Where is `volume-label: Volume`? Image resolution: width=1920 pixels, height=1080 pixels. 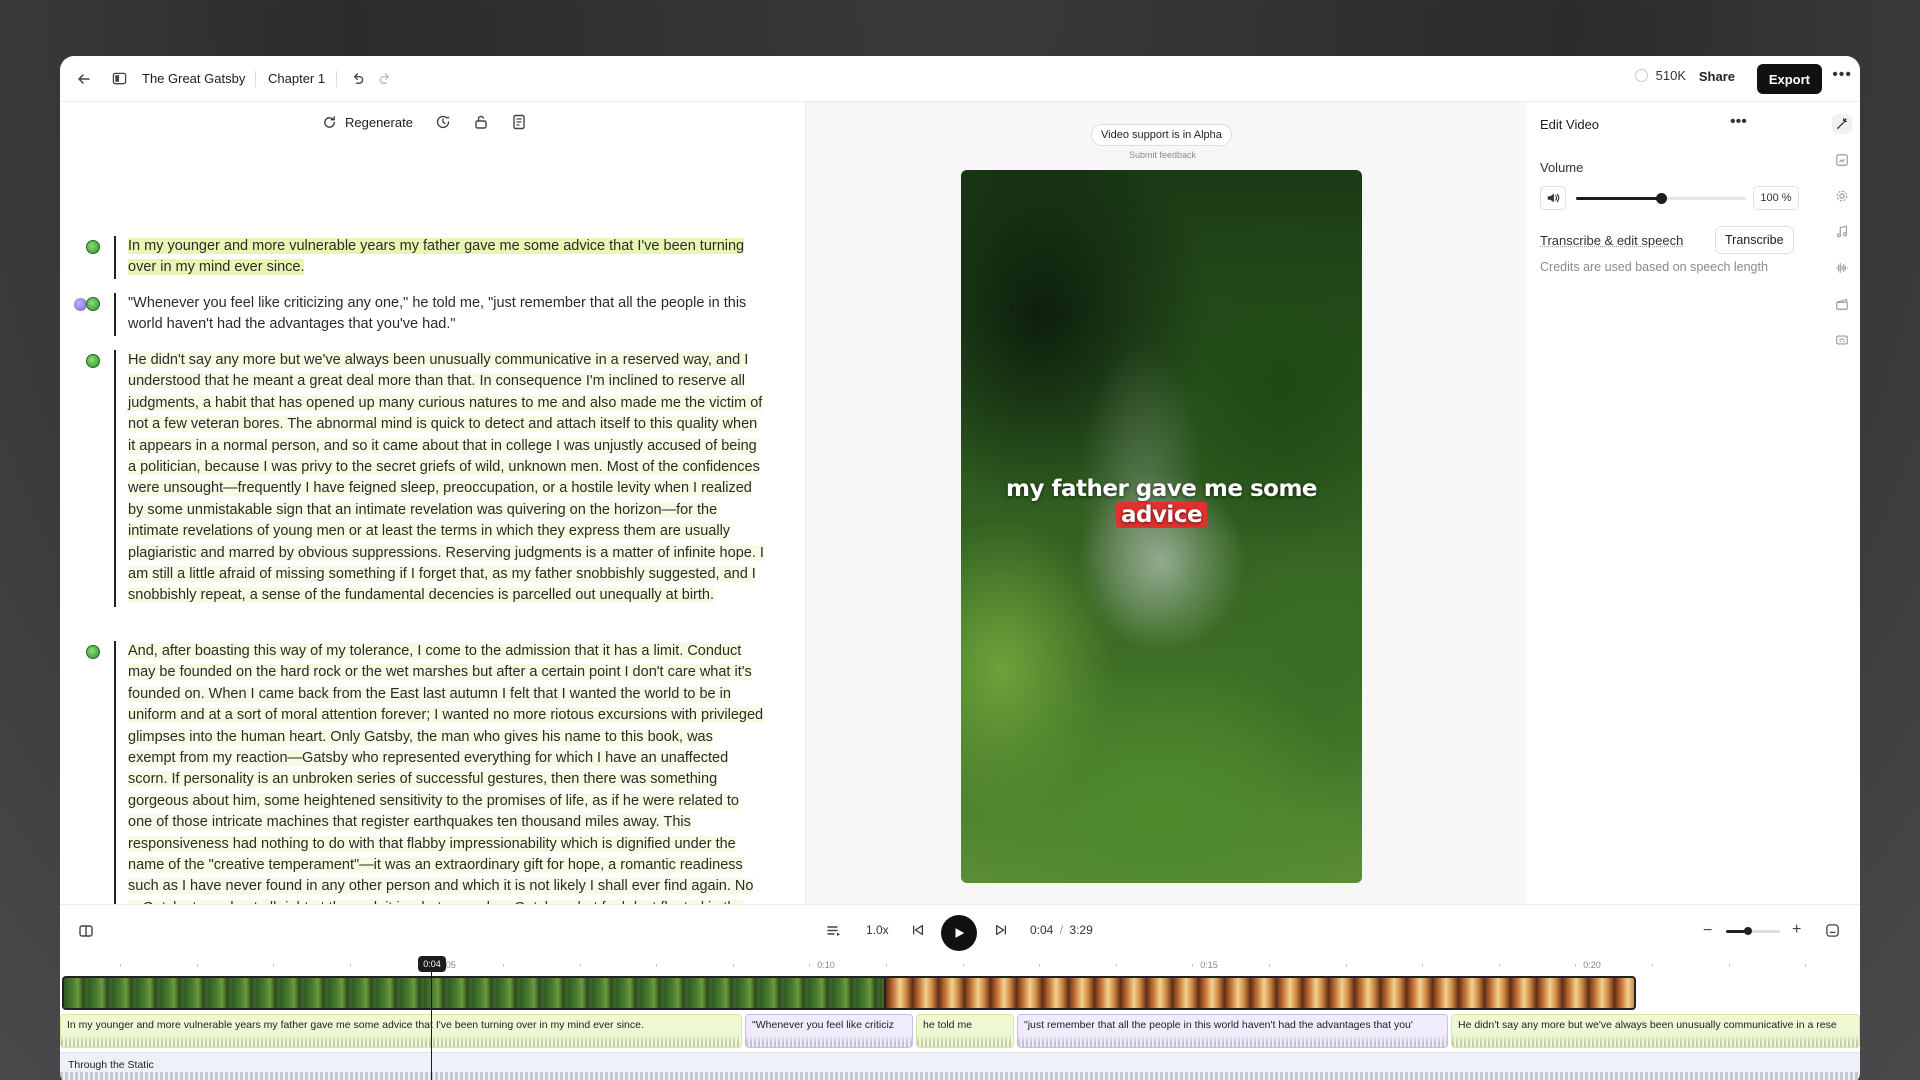
volume-label: Volume is located at coordinates (1561, 167).